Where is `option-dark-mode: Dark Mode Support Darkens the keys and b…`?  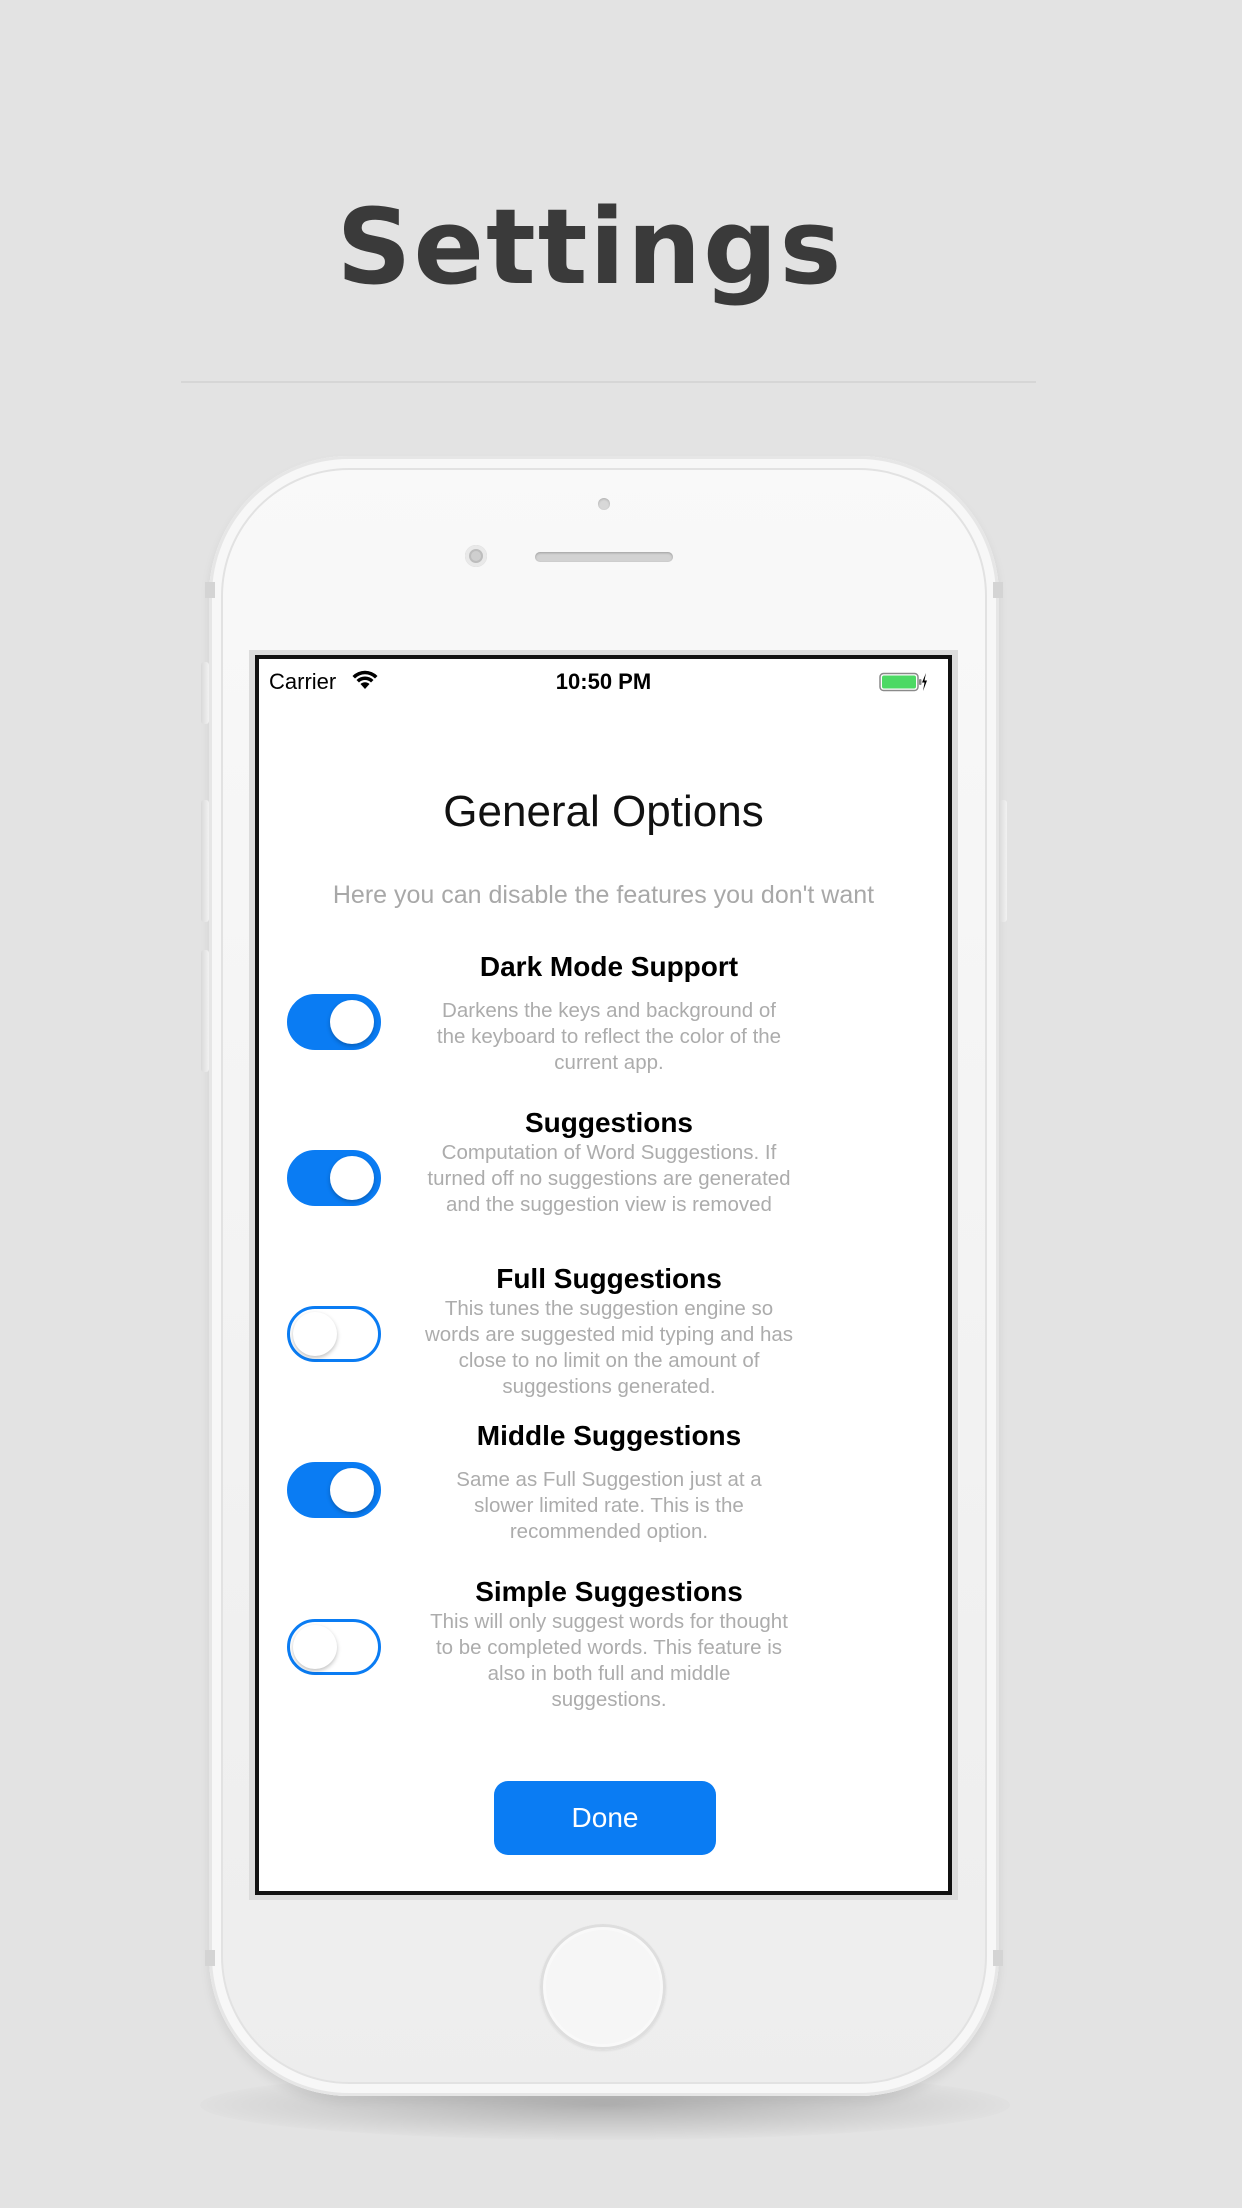 option-dark-mode: Dark Mode Support Darkens the keys and b… is located at coordinates (603, 1025).